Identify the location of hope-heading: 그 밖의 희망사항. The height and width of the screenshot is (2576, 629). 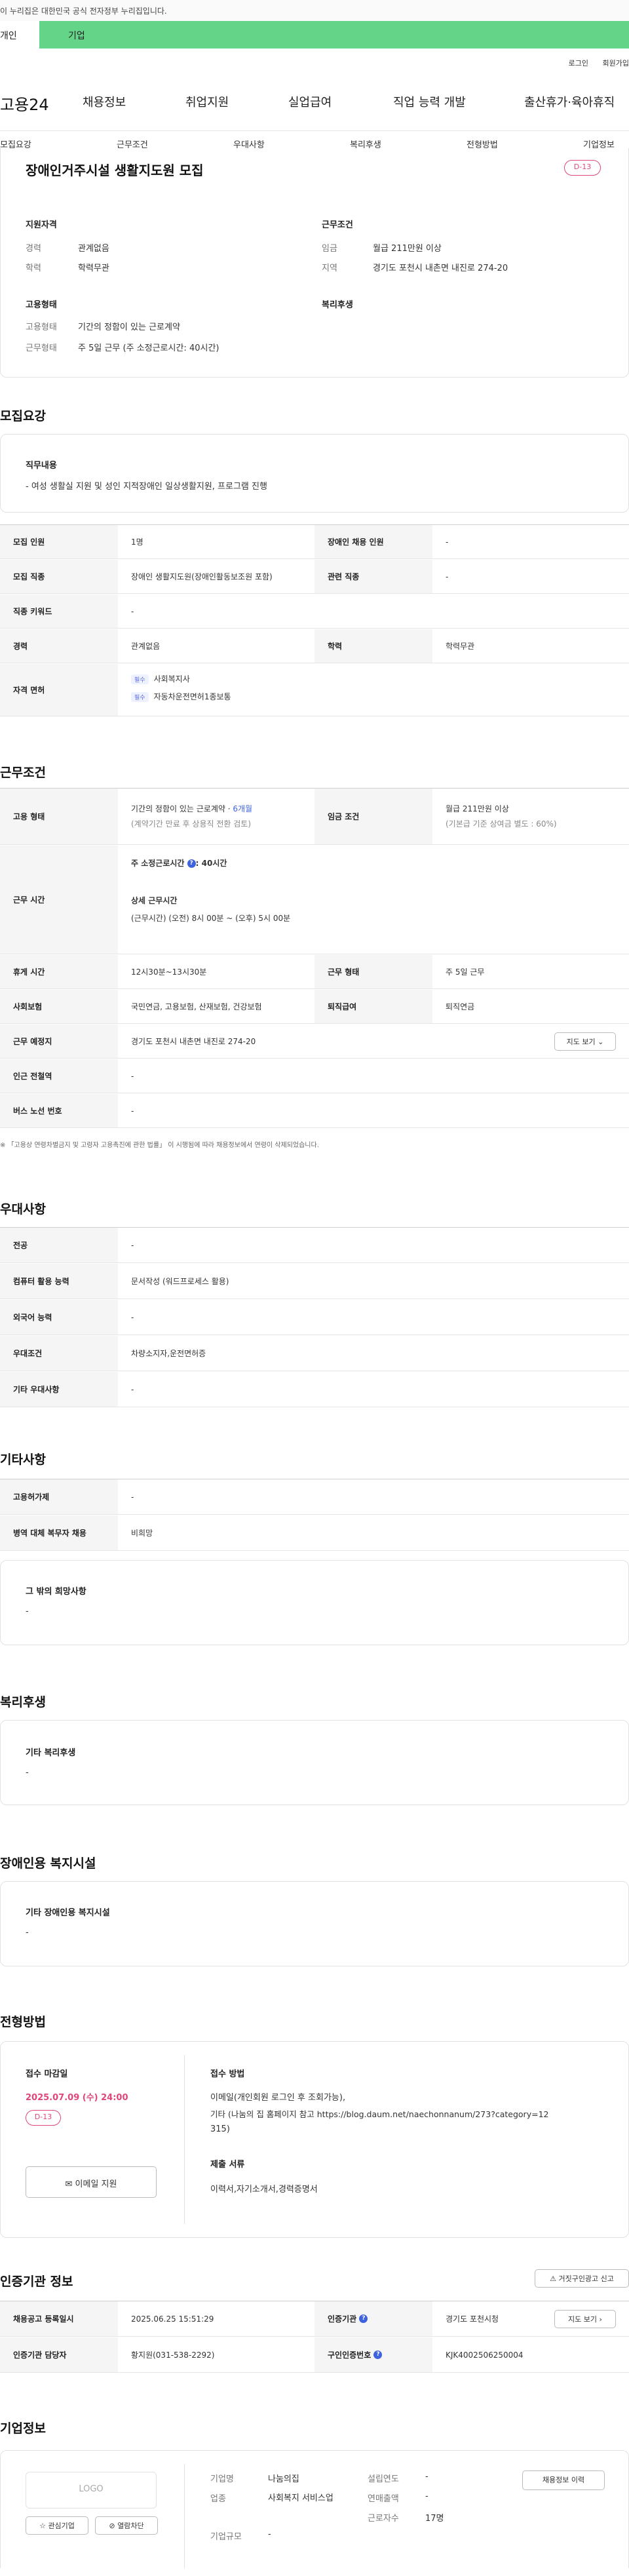
(56, 1592).